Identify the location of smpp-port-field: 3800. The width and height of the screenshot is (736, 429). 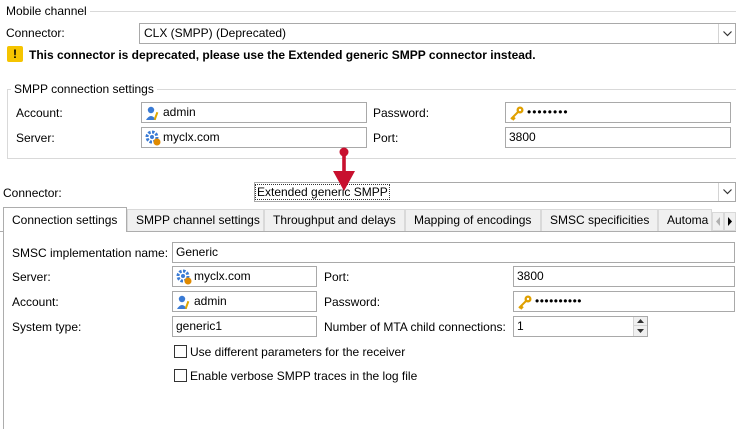
(618, 137).